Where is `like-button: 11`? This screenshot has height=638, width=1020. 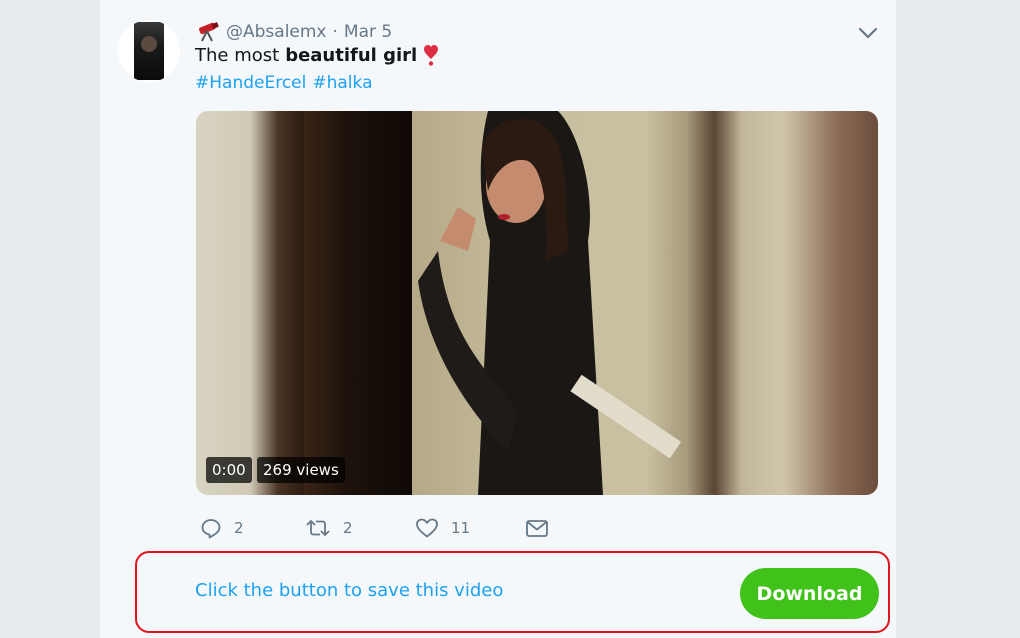
like-button: 11 is located at coordinates (442, 528).